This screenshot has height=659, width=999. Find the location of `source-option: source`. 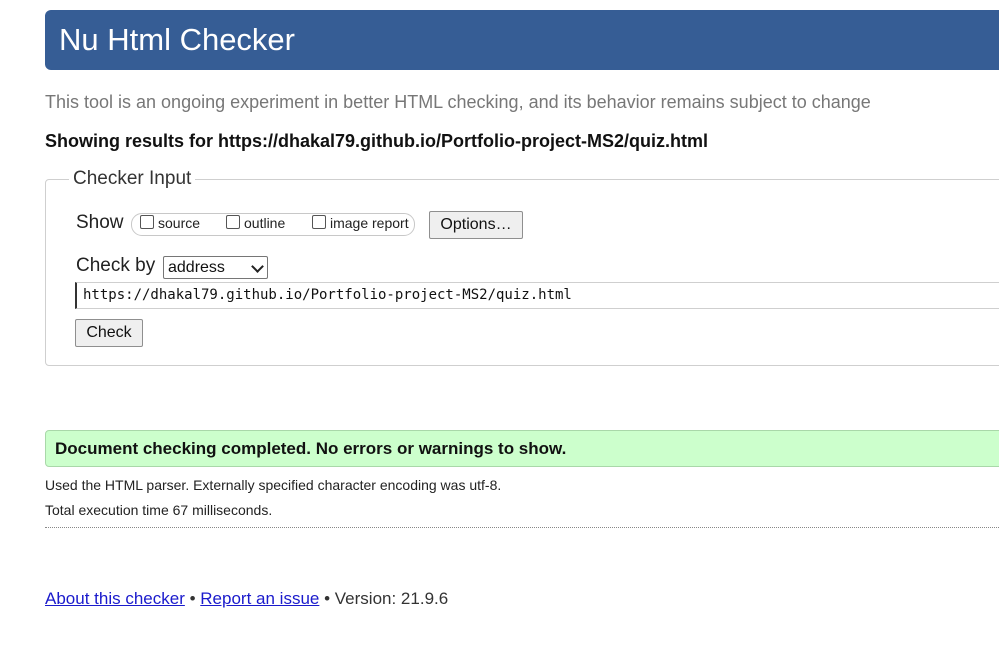

source-option: source is located at coordinates (170, 223).